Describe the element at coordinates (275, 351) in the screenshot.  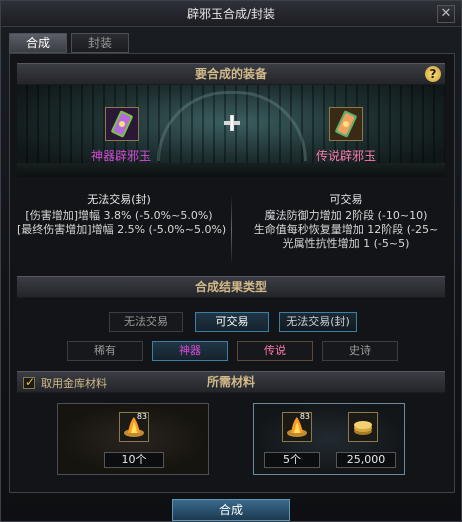
I see `rarity-legend: 传说` at that location.